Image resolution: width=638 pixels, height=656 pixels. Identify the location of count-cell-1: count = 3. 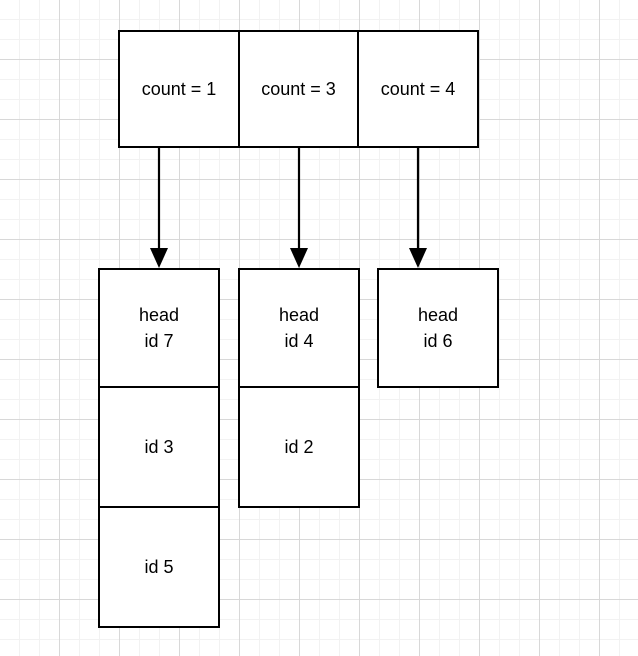
(298, 89).